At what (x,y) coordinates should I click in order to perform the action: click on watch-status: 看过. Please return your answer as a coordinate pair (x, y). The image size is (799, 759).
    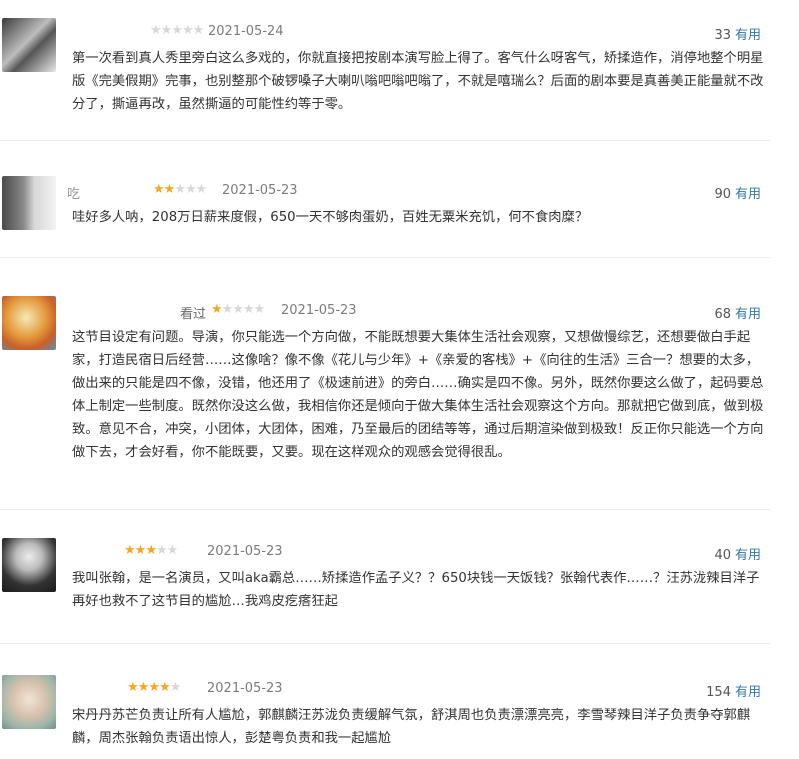
    Looking at the image, I should click on (193, 314).